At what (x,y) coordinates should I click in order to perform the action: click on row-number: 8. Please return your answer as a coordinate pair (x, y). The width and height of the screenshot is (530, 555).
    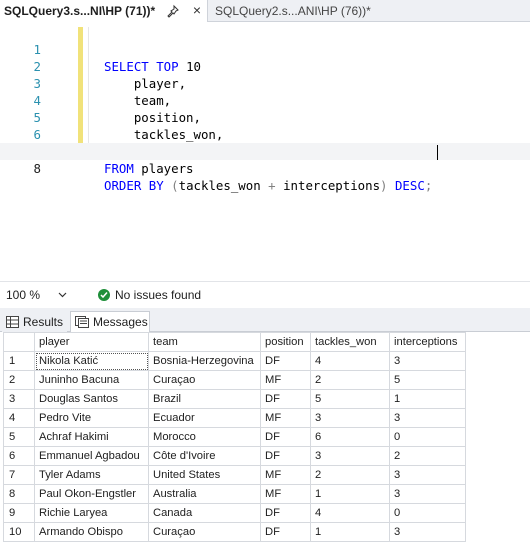
    Looking at the image, I should click on (19, 494).